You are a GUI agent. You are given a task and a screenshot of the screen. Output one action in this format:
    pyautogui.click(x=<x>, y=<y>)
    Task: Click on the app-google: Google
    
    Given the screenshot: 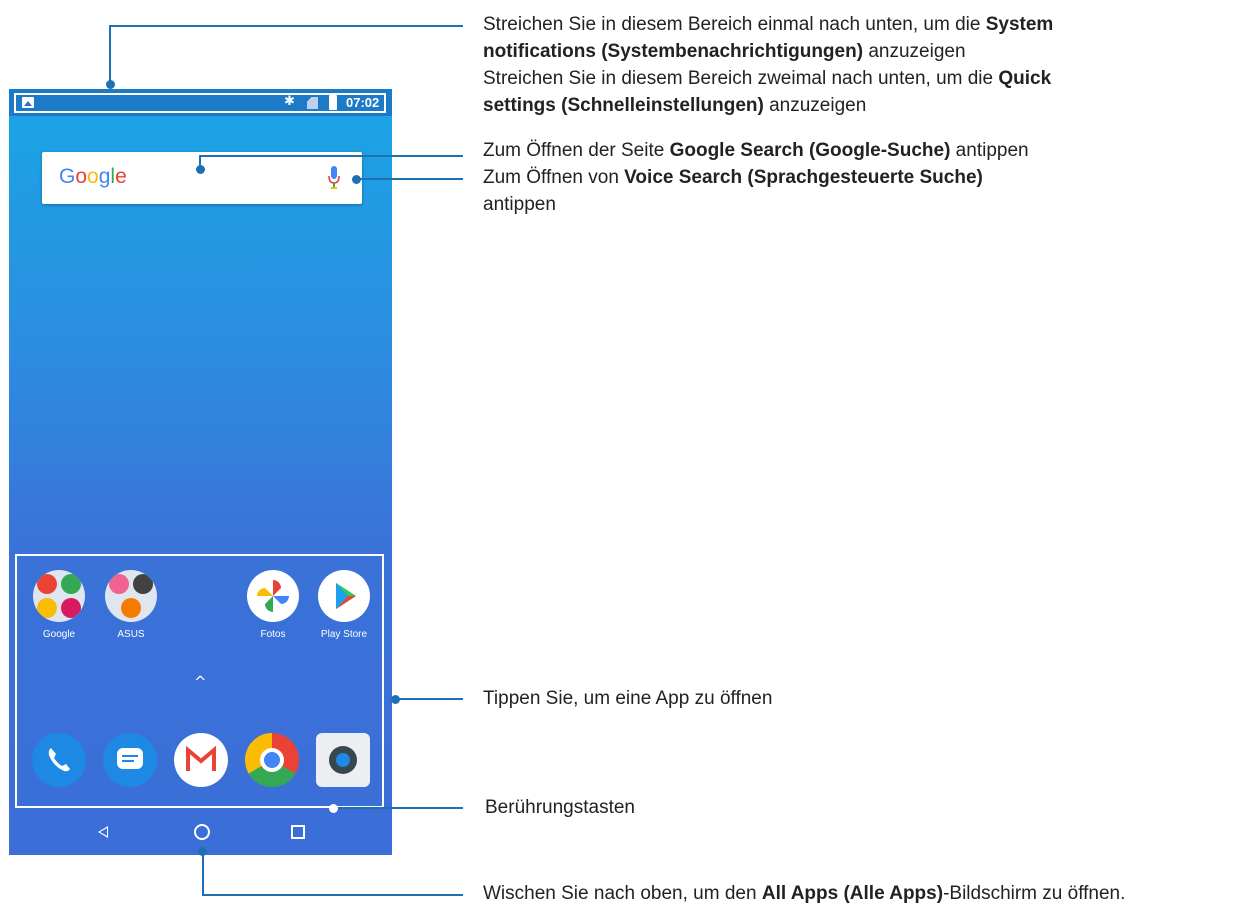 What is the action you would take?
    pyautogui.click(x=59, y=605)
    